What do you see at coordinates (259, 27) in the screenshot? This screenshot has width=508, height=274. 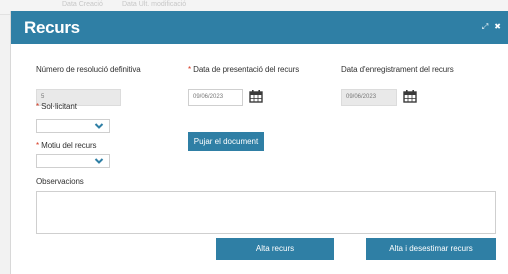 I see `dialog-header: Recurs ⤢ ✖` at bounding box center [259, 27].